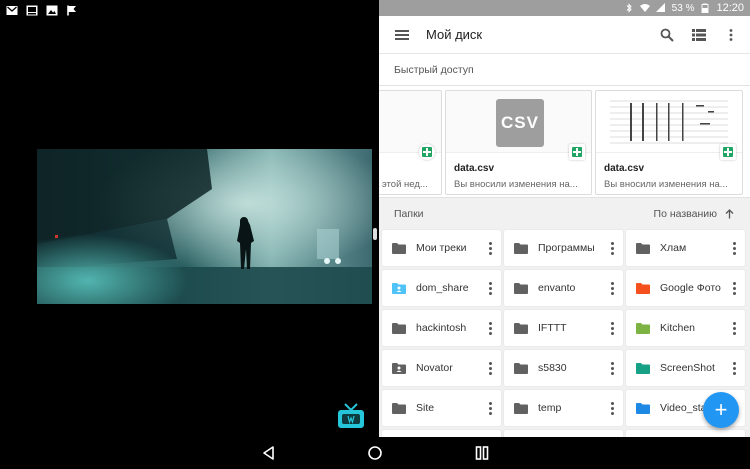 Image resolution: width=750 pixels, height=469 pixels. Describe the element at coordinates (42, 10) in the screenshot. I see `notification-icons` at that location.